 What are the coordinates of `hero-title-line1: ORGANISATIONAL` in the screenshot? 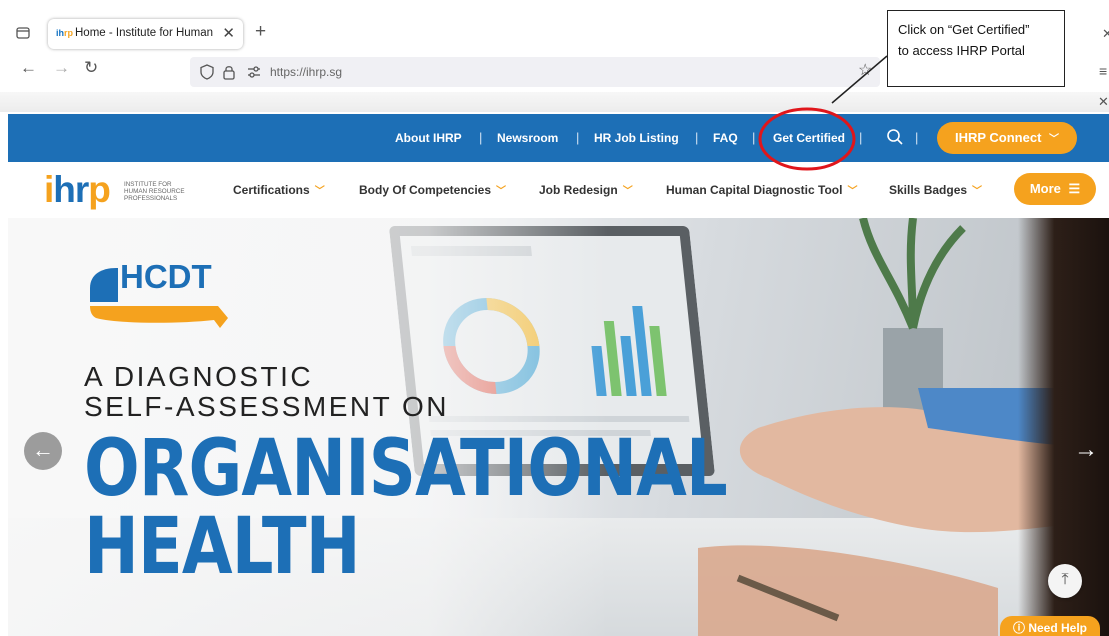 It's located at (406, 469).